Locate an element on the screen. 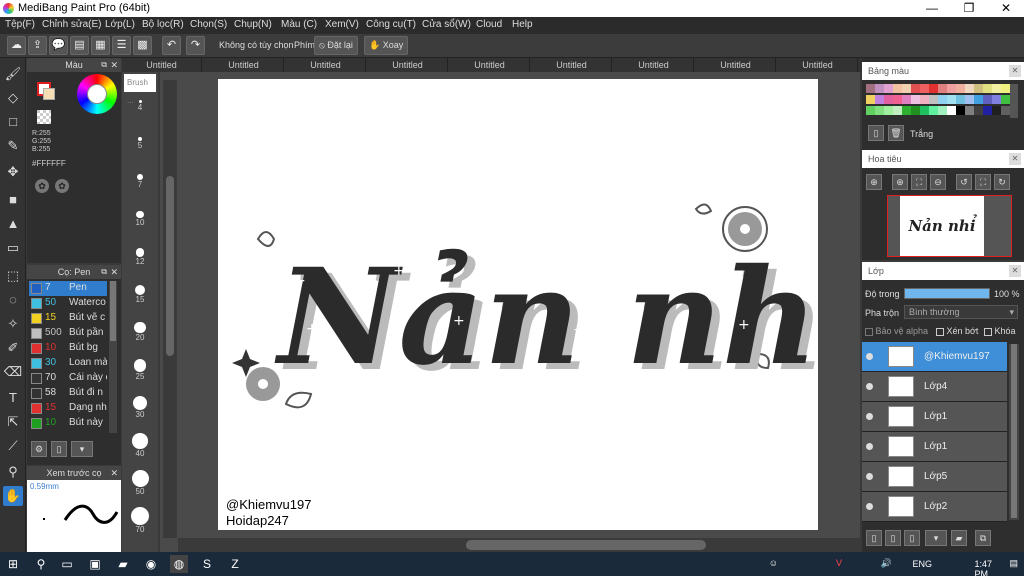 The width and height of the screenshot is (1024, 576). skype-icon: S is located at coordinates (207, 564).